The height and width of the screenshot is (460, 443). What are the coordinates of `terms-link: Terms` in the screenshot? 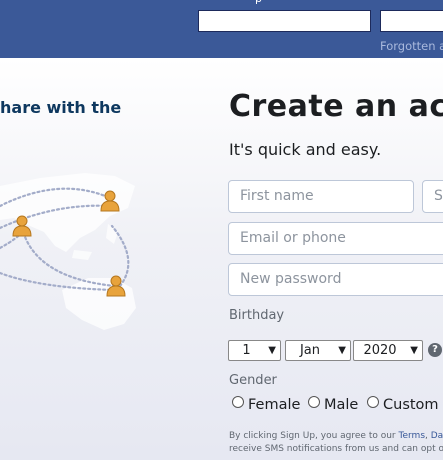 It's located at (412, 436).